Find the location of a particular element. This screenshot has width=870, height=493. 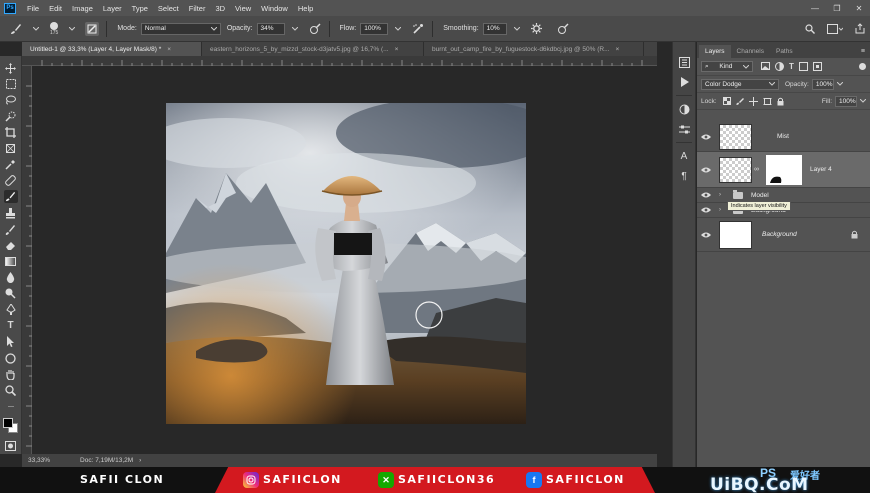

fill-input: 100% is located at coordinates (846, 101).